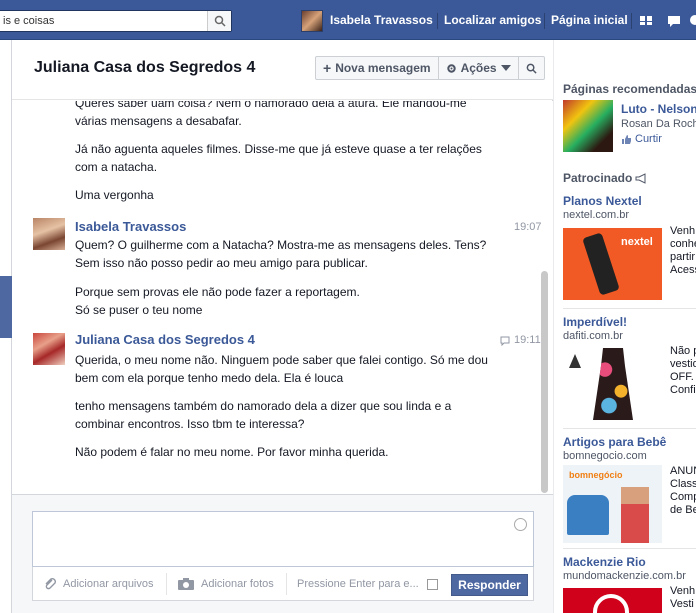 This screenshot has width=696, height=613. I want to click on add-photos-label: Adicionar fotos, so click(237, 584).